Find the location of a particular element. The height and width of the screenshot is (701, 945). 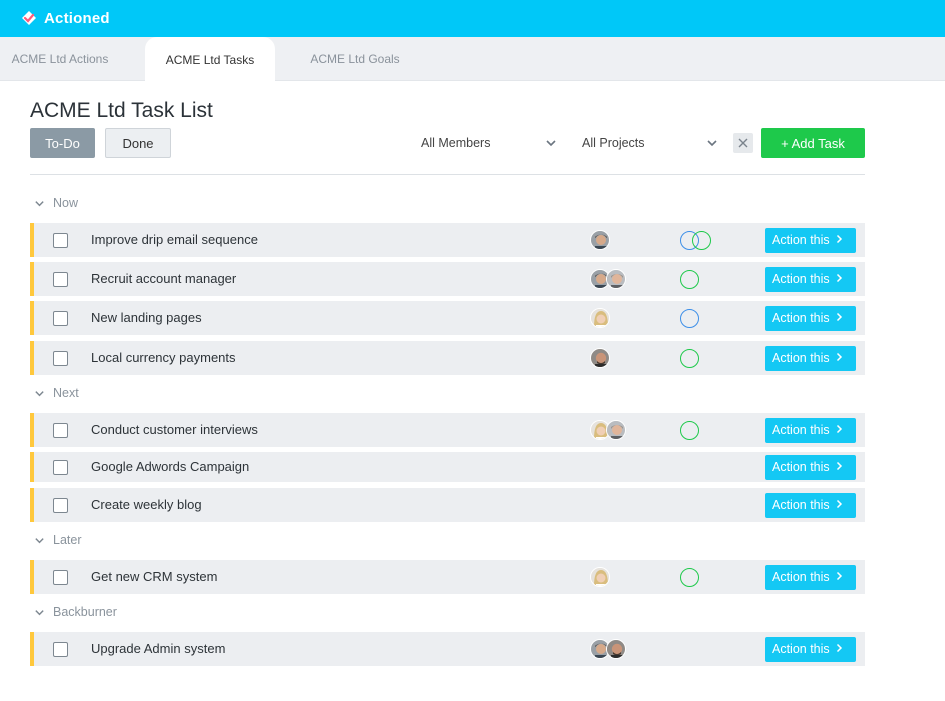

section-label: Backburner is located at coordinates (85, 612).